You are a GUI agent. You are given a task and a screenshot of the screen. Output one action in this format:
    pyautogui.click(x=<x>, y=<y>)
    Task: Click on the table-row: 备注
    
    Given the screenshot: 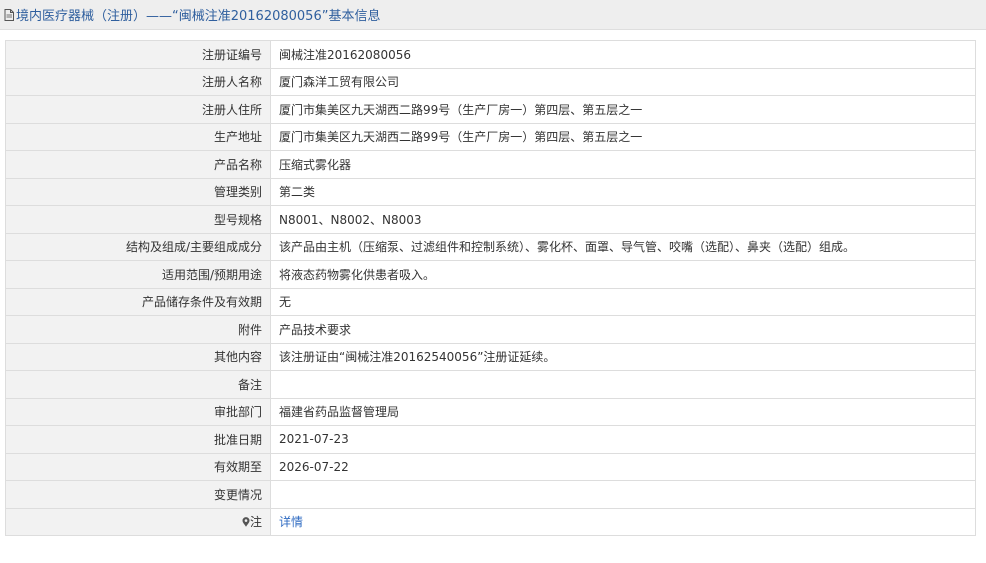 What is the action you would take?
    pyautogui.click(x=490, y=384)
    